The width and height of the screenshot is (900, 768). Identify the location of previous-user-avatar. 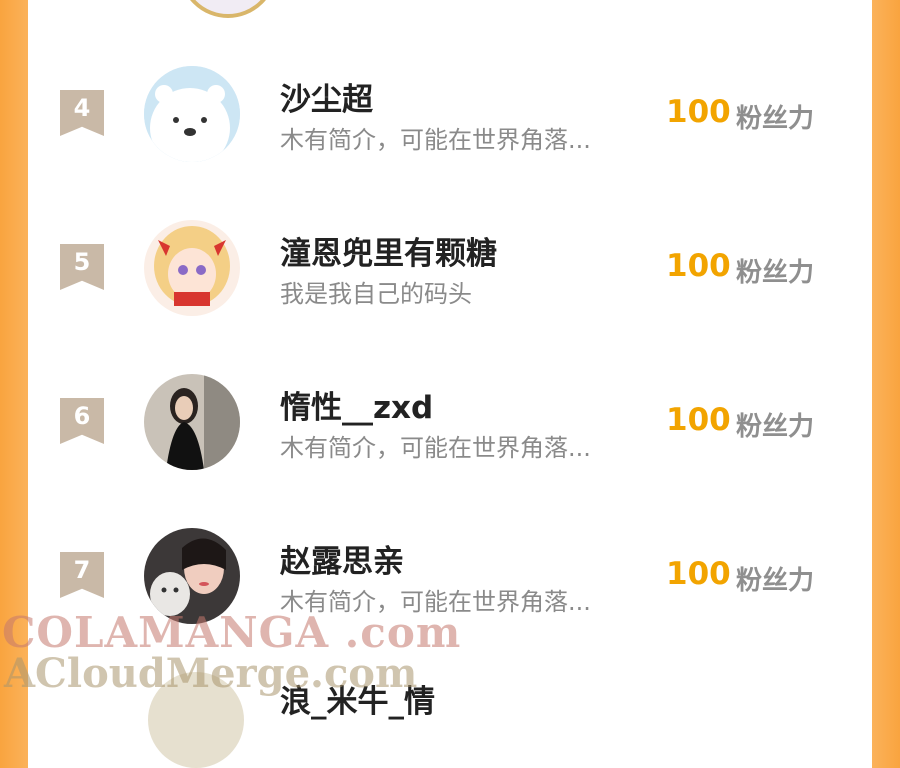
(228, 9).